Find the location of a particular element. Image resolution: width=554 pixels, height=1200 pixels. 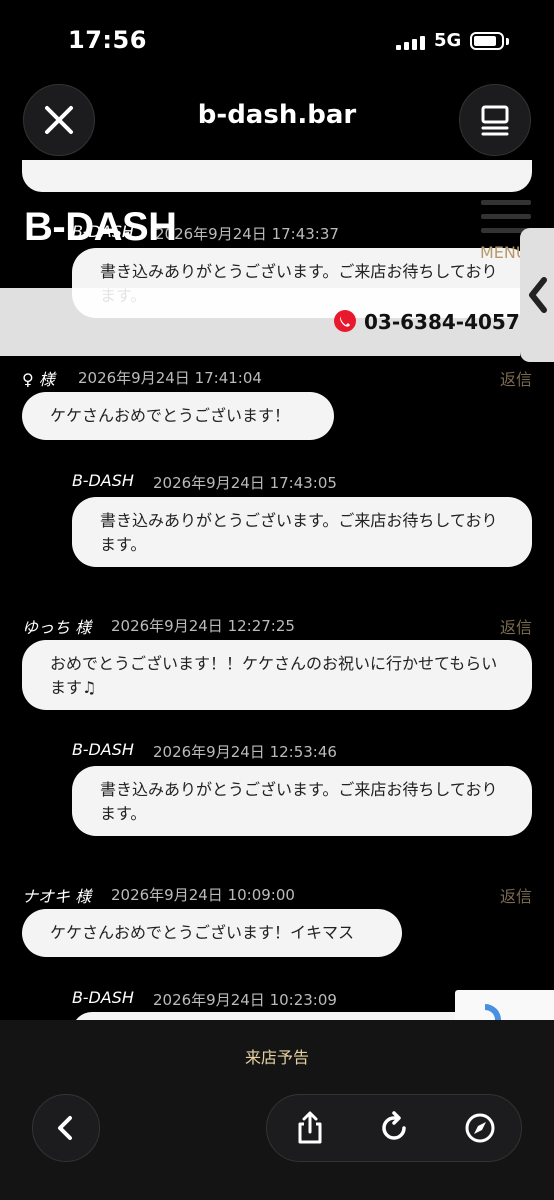

comment-bubble: おめでとうございます！！ケケさんのお祝いに行かせてもらいます♫ is located at coordinates (277, 675).